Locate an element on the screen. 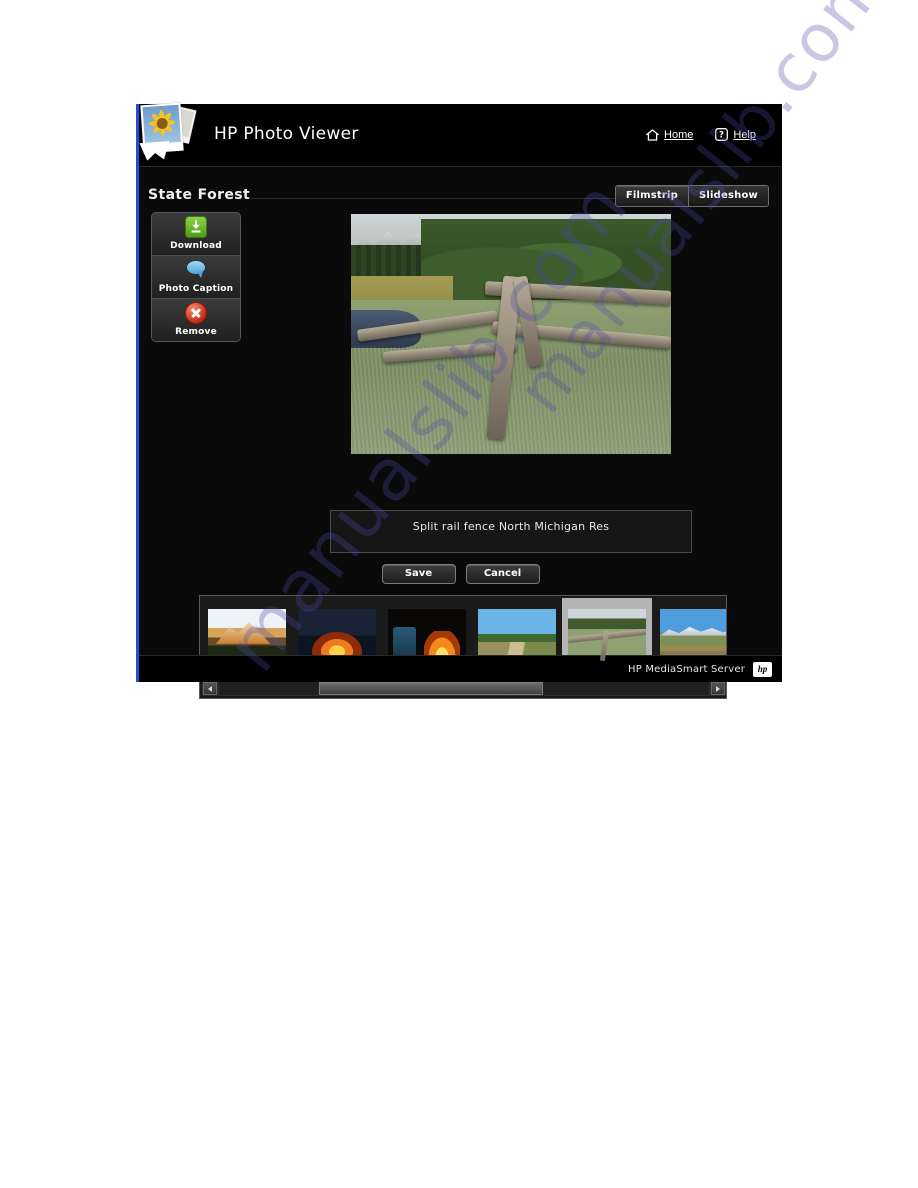 Image resolution: width=918 pixels, height=1188 pixels. help-link: ? Help is located at coordinates (735, 134).